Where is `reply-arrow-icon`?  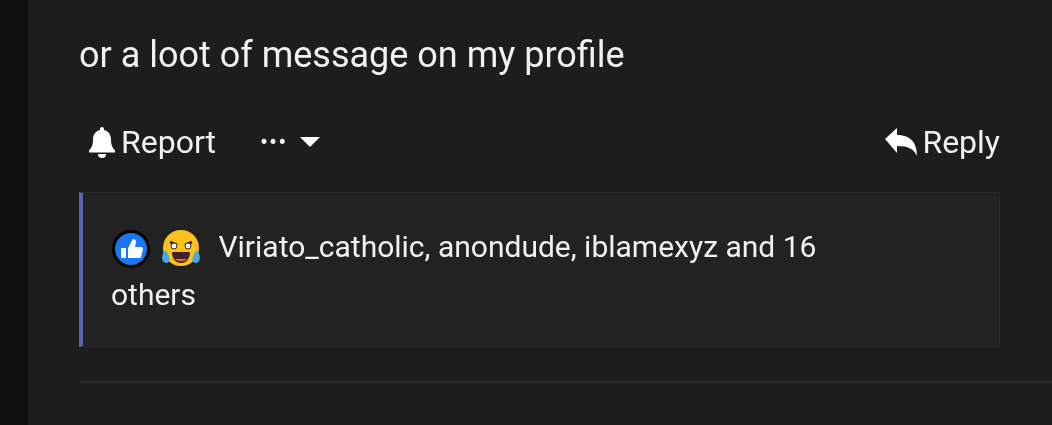 reply-arrow-icon is located at coordinates (901, 142).